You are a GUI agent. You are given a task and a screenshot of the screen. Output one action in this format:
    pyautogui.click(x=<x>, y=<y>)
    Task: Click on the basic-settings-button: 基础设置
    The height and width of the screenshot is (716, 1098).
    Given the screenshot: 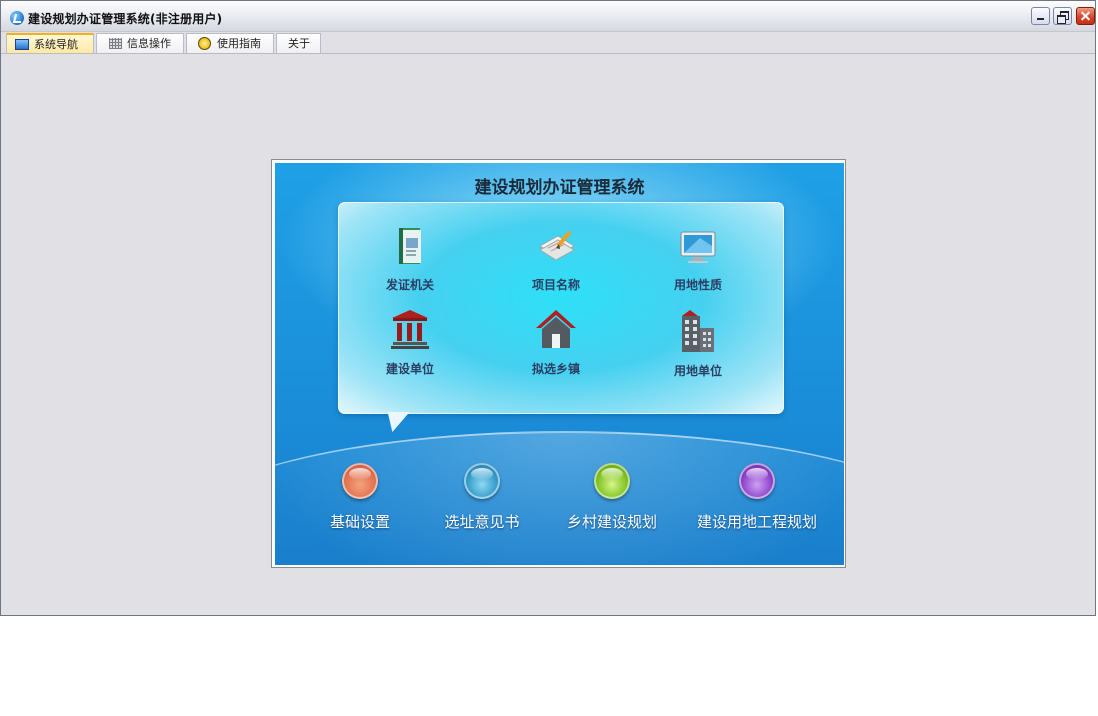 What is the action you would take?
    pyautogui.click(x=360, y=498)
    